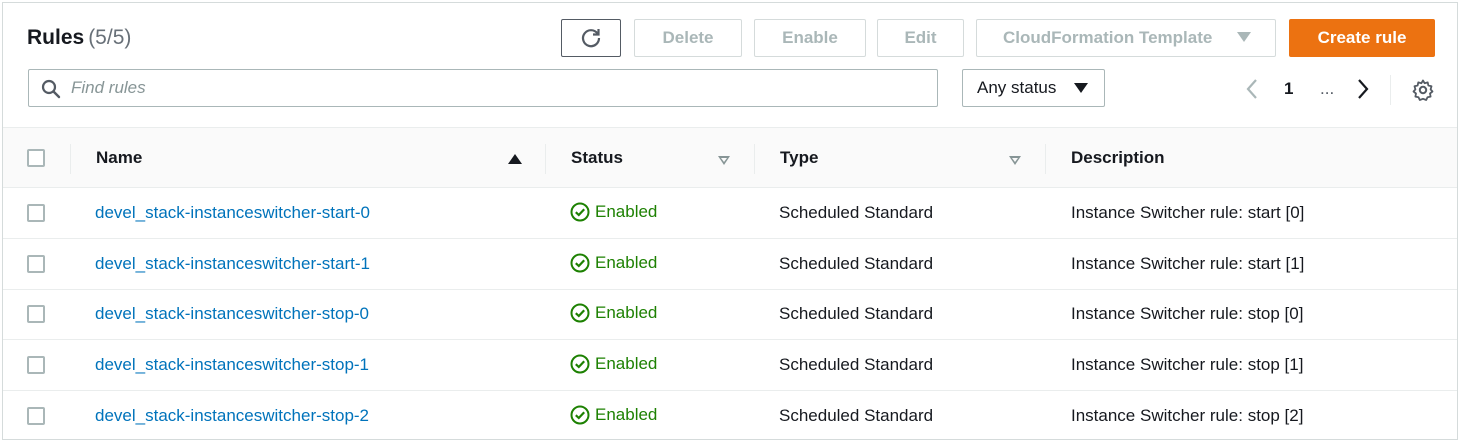 The height and width of the screenshot is (442, 1460). I want to click on rule-name-link: devel_stack-instanceswitcher-start-0, so click(232, 213).